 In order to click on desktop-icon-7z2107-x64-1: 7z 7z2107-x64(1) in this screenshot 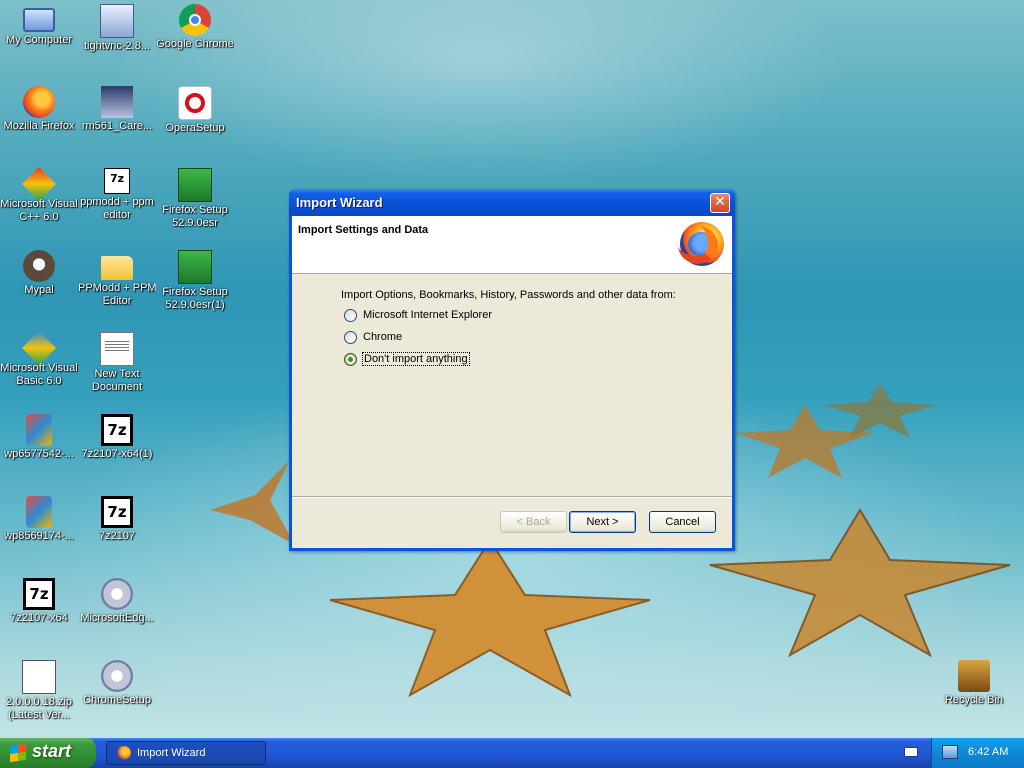, I will do `click(117, 437)`.